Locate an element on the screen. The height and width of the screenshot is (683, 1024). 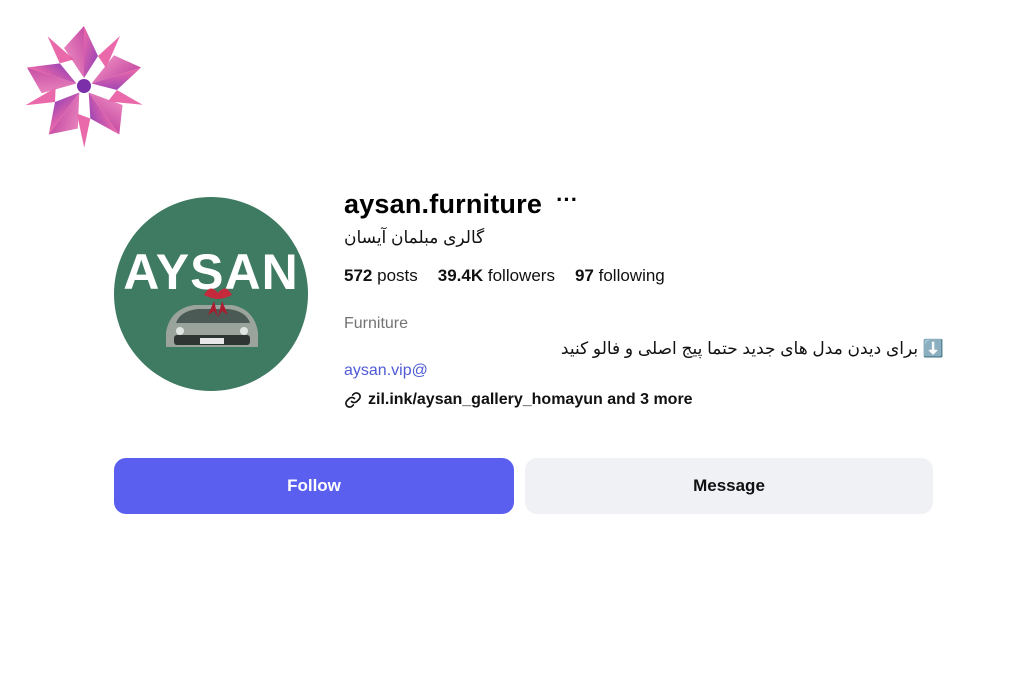
follow-button: Follow is located at coordinates (314, 486).